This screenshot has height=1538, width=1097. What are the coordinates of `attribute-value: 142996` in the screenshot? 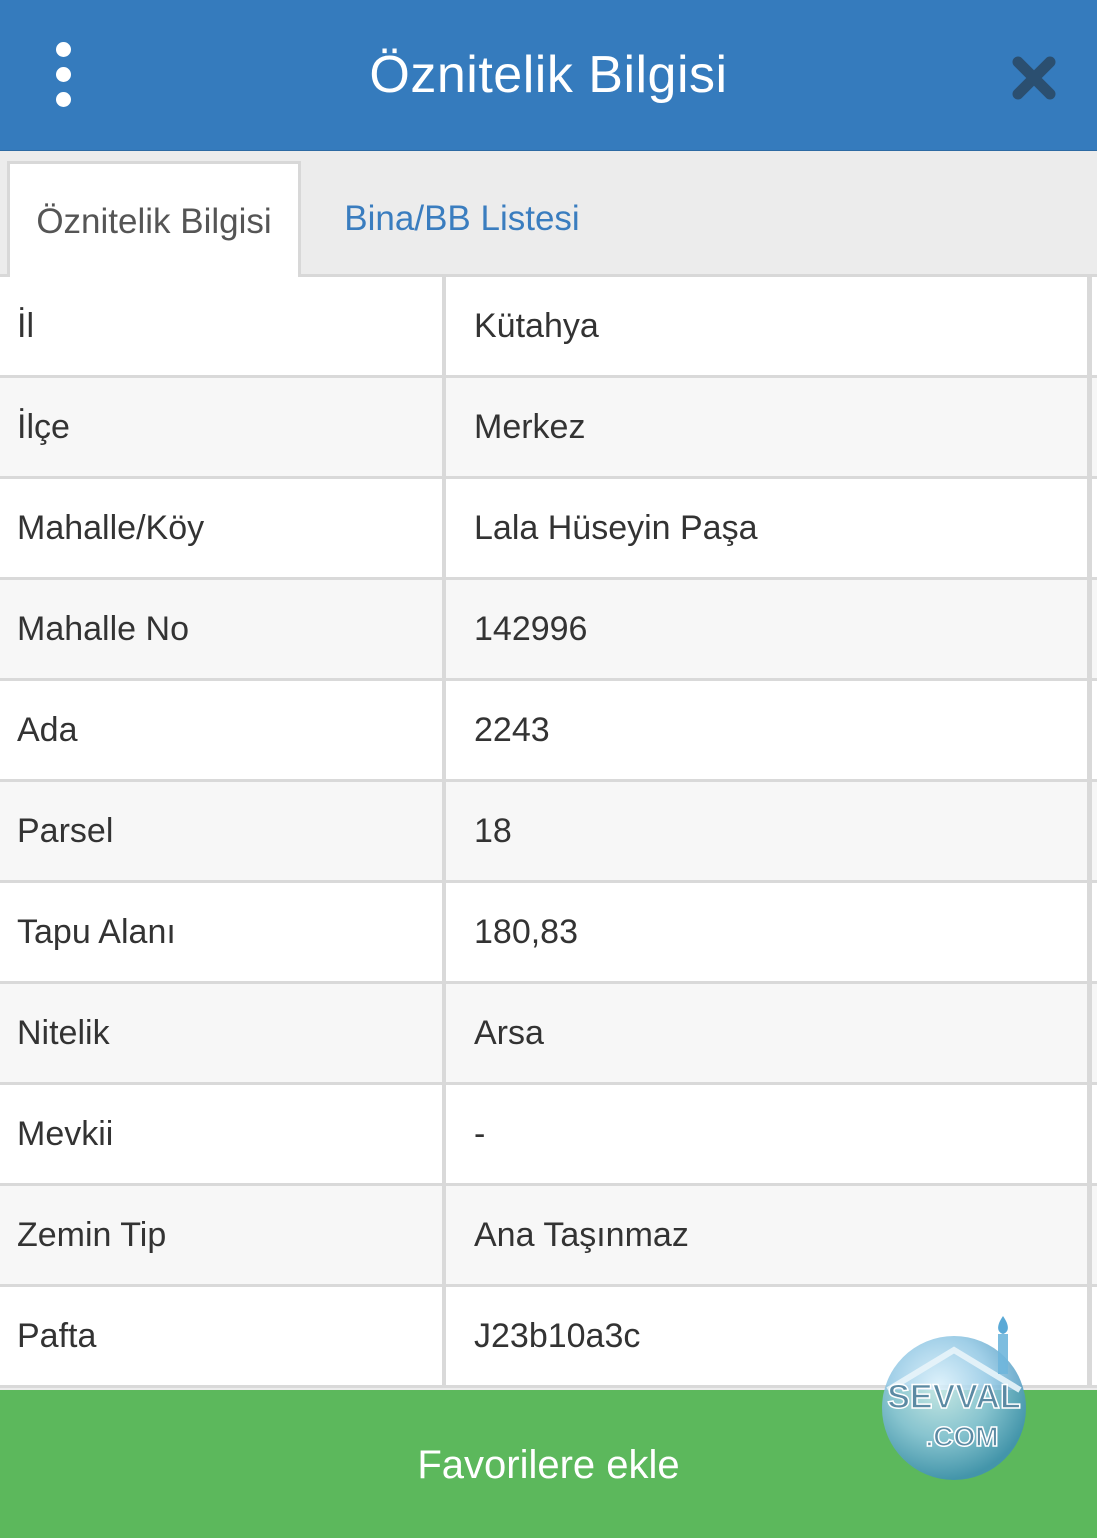 It's located at (771, 629).